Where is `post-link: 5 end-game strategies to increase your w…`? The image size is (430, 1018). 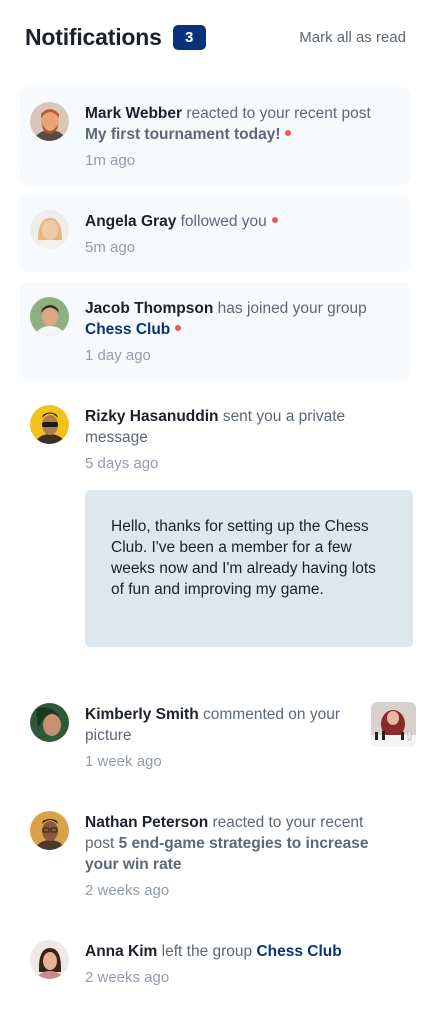 post-link: 5 end-game strategies to increase your w… is located at coordinates (226, 854).